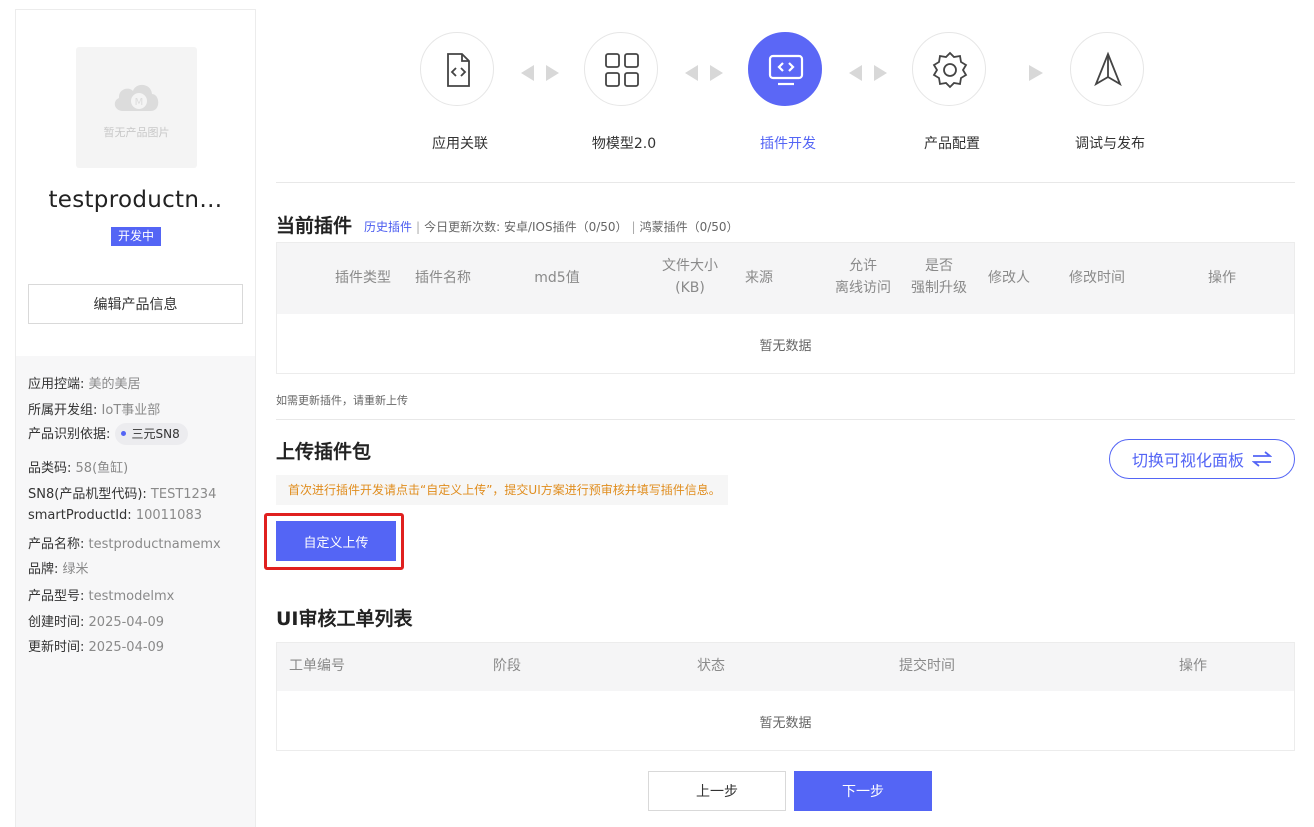 The image size is (1314, 827). What do you see at coordinates (1262, 459) in the screenshot?
I see `swap-arrows-icon` at bounding box center [1262, 459].